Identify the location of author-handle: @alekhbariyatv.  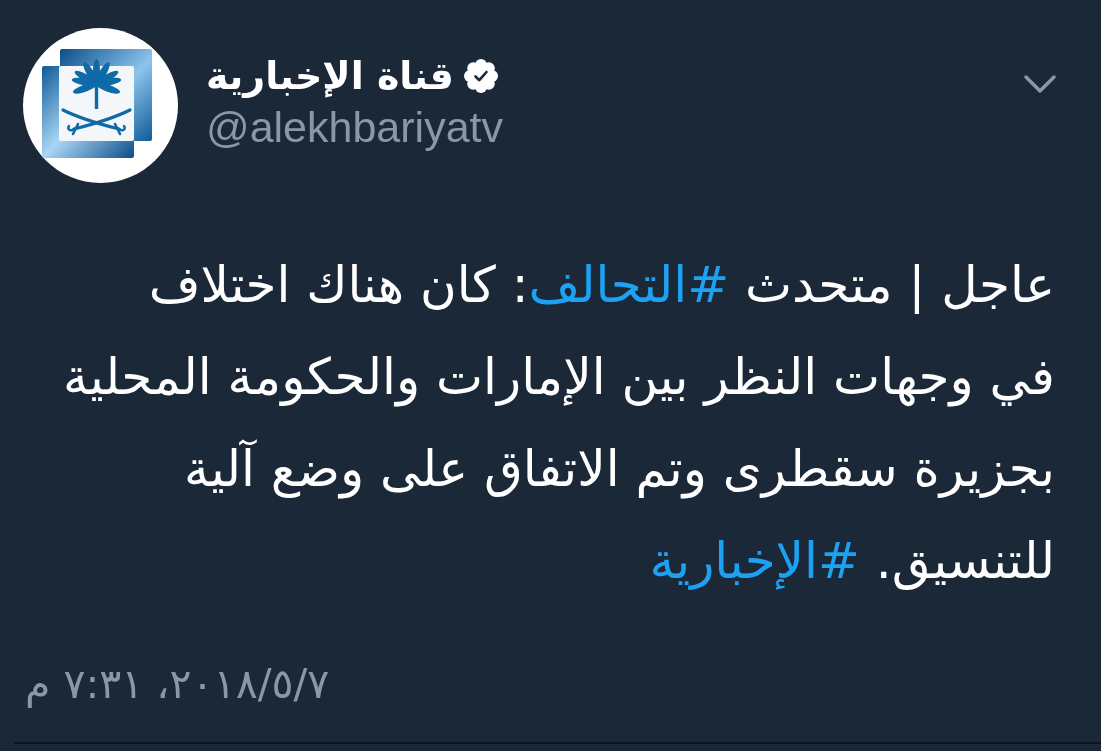
(354, 127).